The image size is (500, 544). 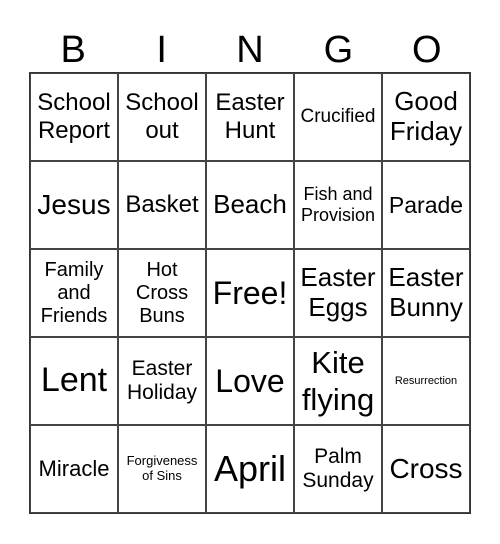 I want to click on bingo-cell: Family and Friends, so click(x=74, y=293).